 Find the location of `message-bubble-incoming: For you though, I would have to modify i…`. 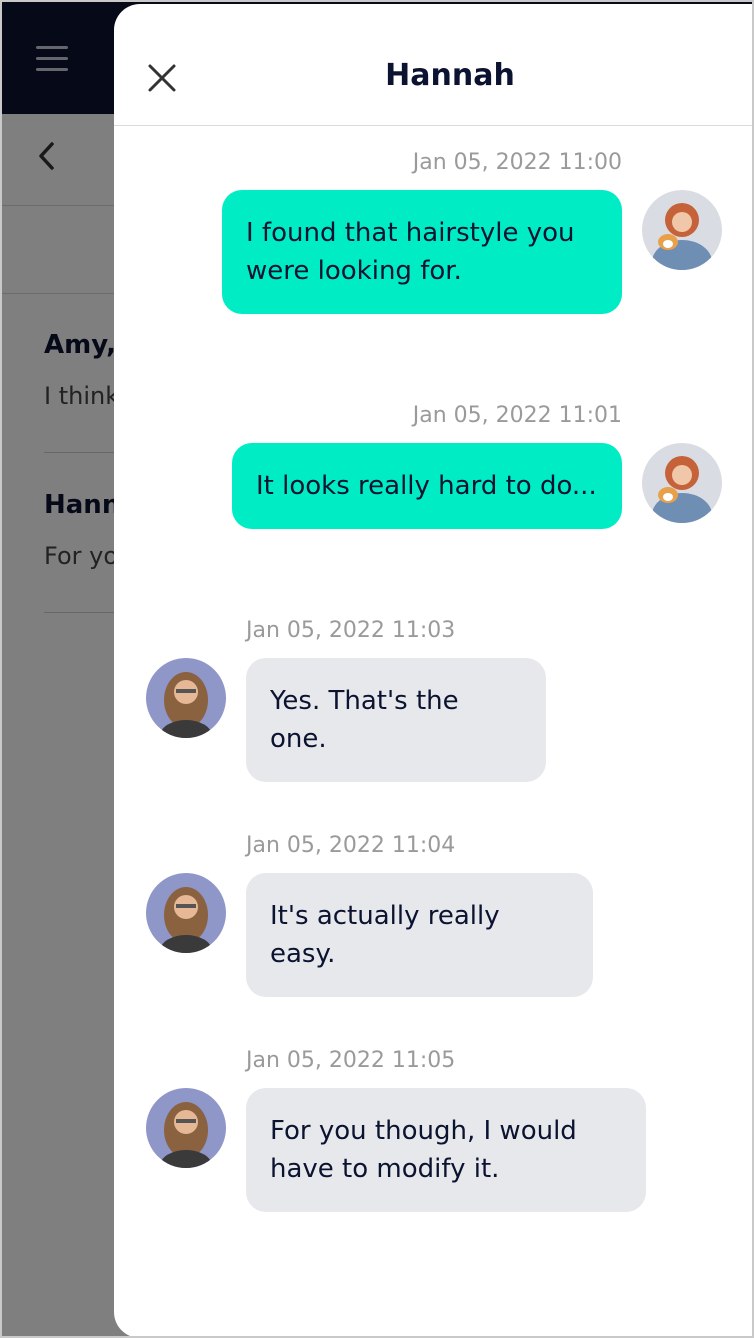

message-bubble-incoming: For you though, I would have to modify i… is located at coordinates (446, 1150).